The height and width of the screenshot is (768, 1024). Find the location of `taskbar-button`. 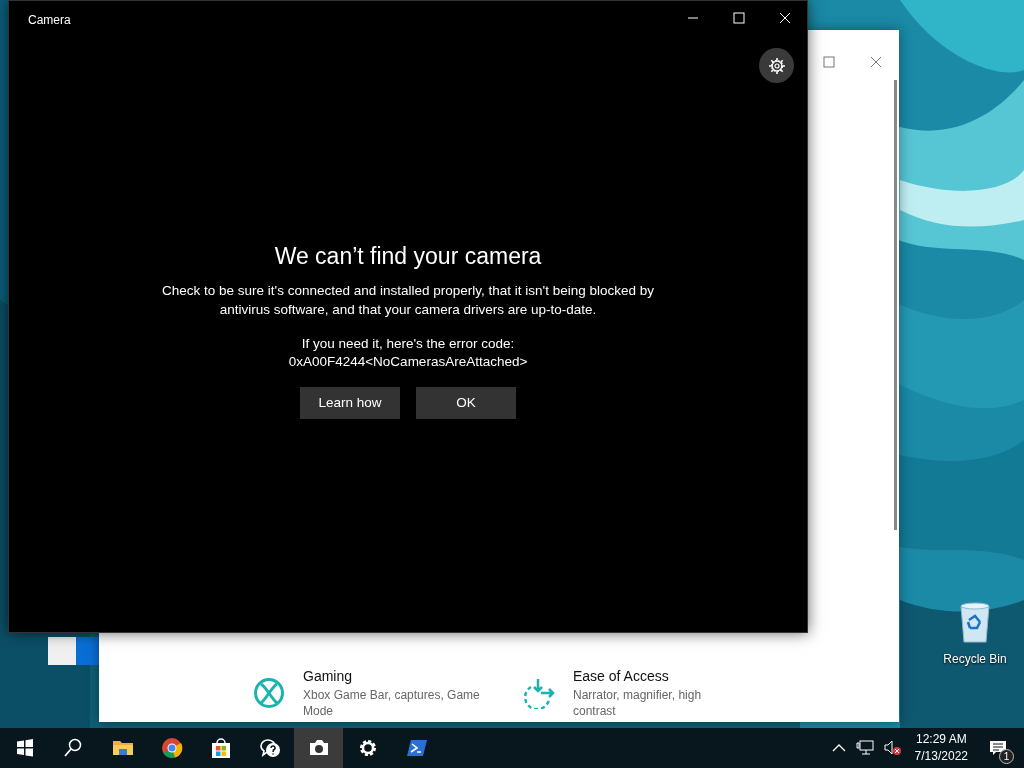

taskbar-button is located at coordinates (318, 748).